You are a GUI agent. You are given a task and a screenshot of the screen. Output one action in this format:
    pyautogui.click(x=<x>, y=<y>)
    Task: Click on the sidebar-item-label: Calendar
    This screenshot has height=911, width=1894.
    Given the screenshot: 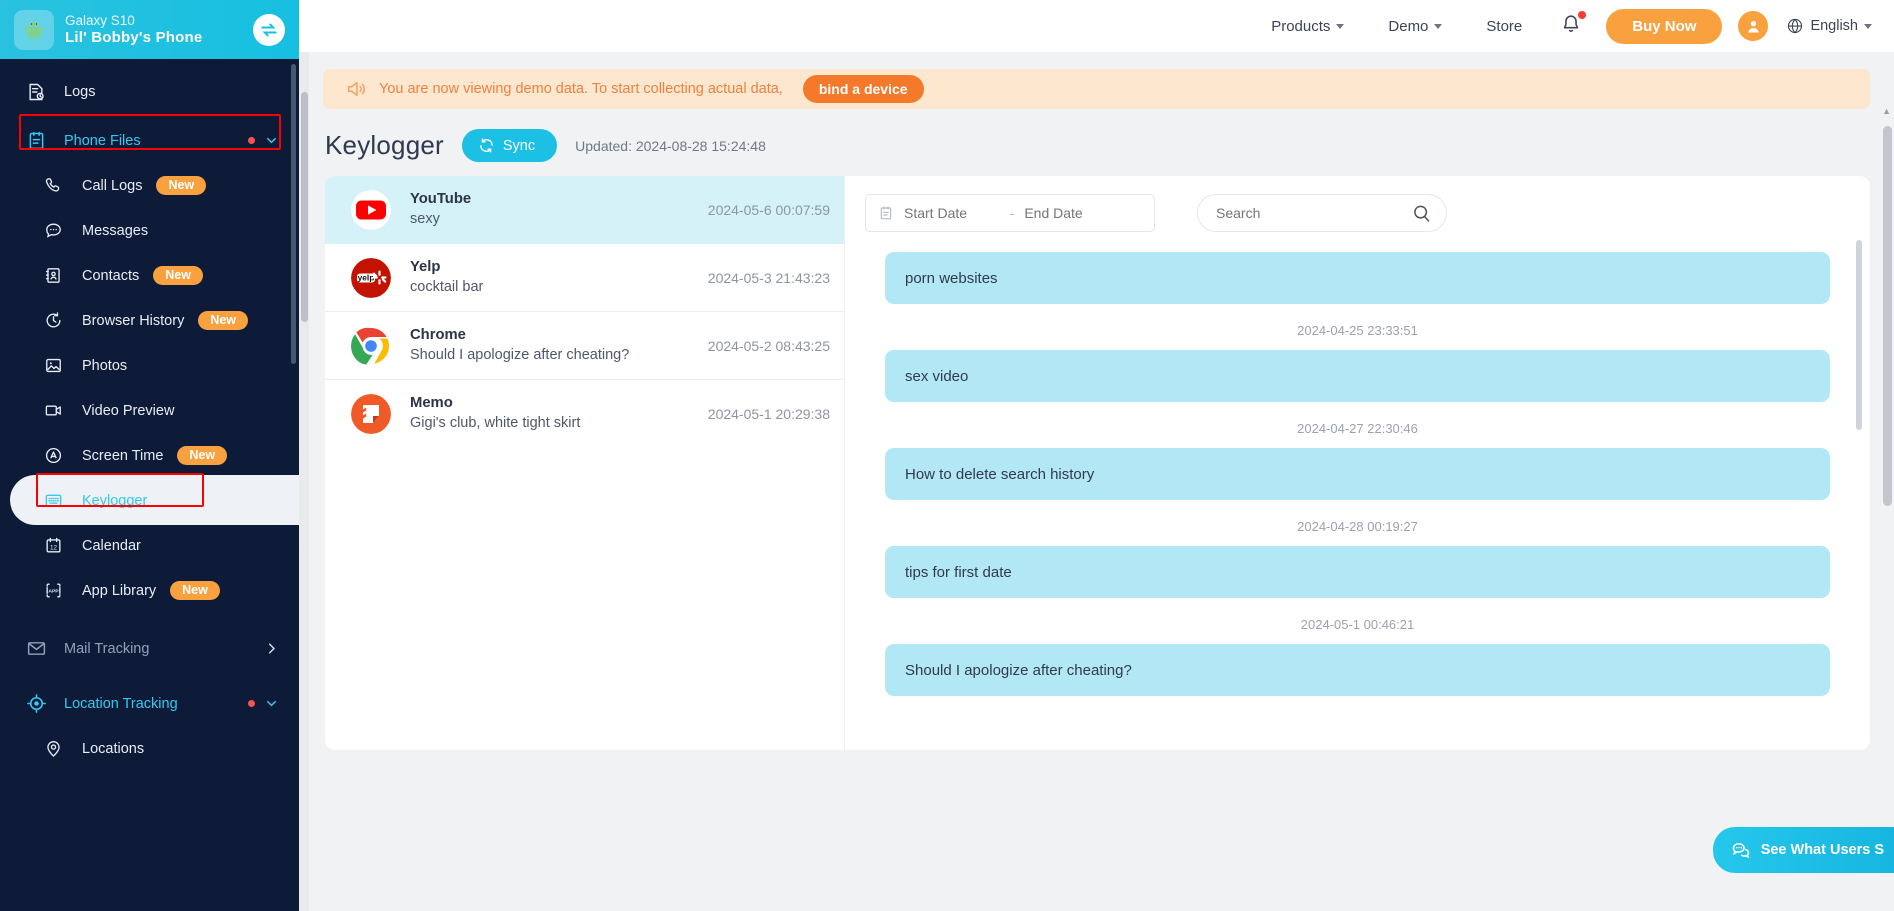 What is the action you would take?
    pyautogui.click(x=111, y=545)
    